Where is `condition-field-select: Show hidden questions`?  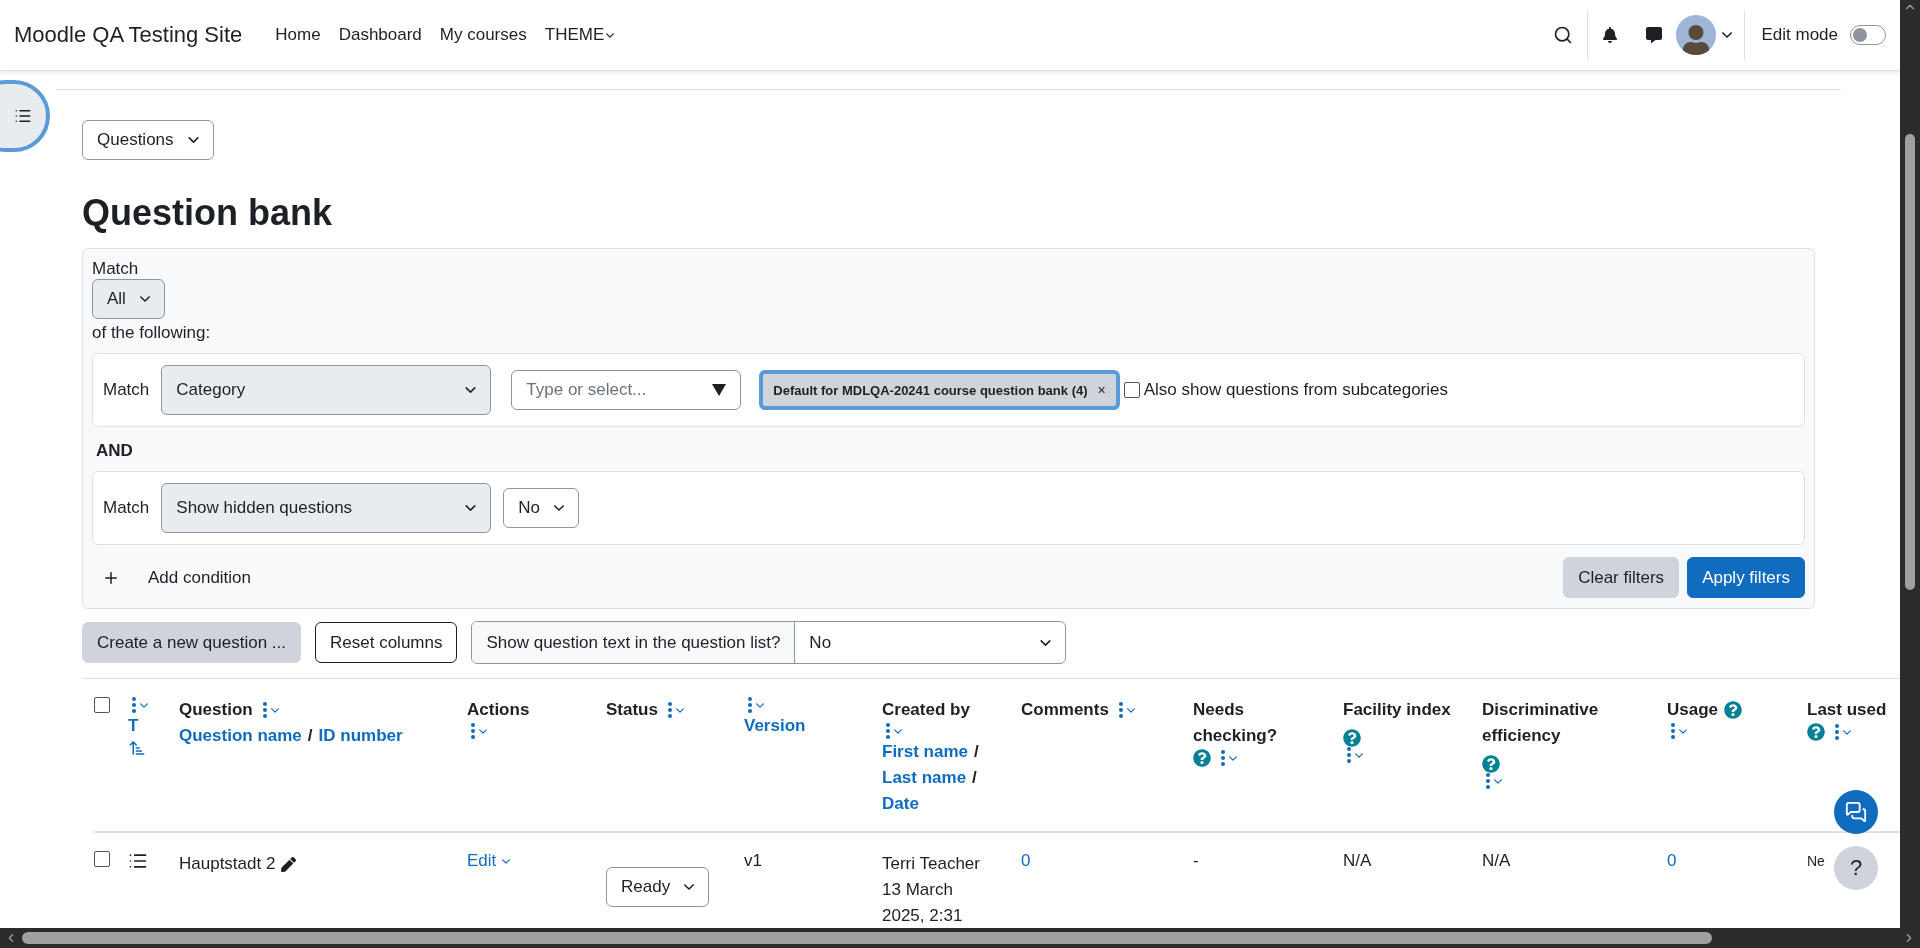 condition-field-select: Show hidden questions is located at coordinates (326, 508).